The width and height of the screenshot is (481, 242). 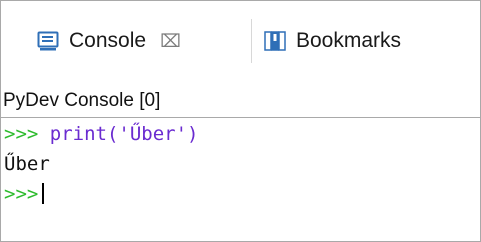 What do you see at coordinates (108, 40) in the screenshot?
I see `tab-console-label: Console` at bounding box center [108, 40].